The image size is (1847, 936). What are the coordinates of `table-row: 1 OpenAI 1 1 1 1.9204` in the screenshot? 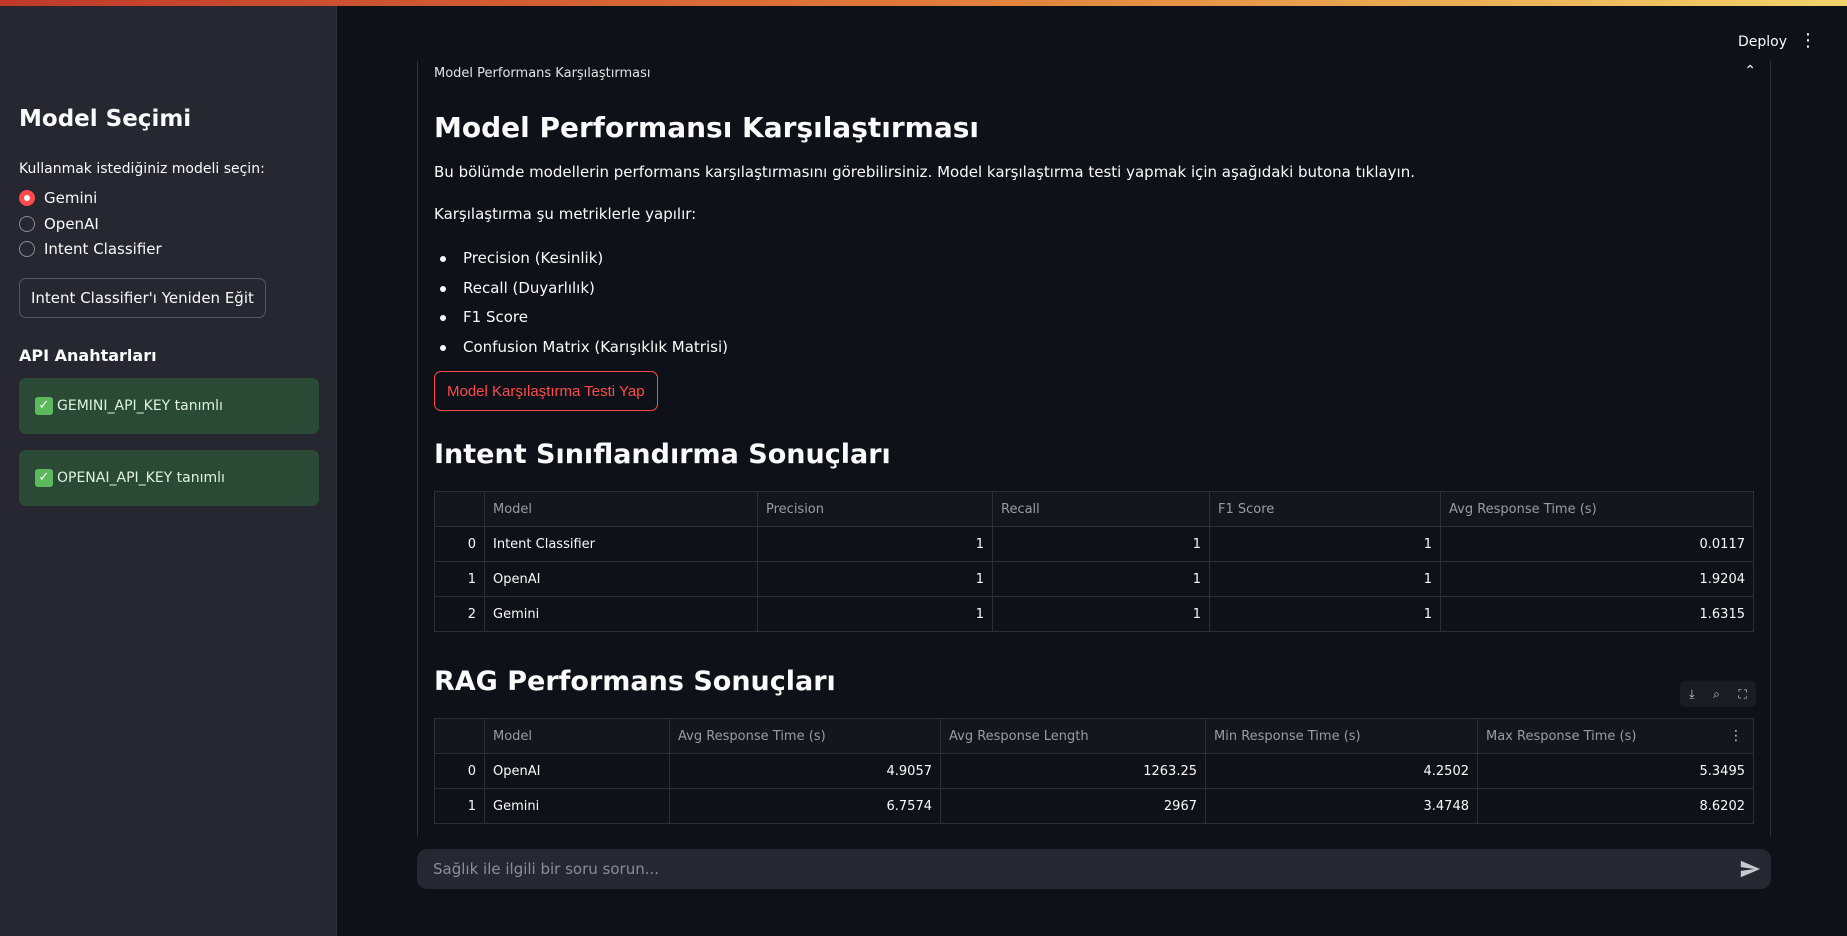 It's located at (1094, 579).